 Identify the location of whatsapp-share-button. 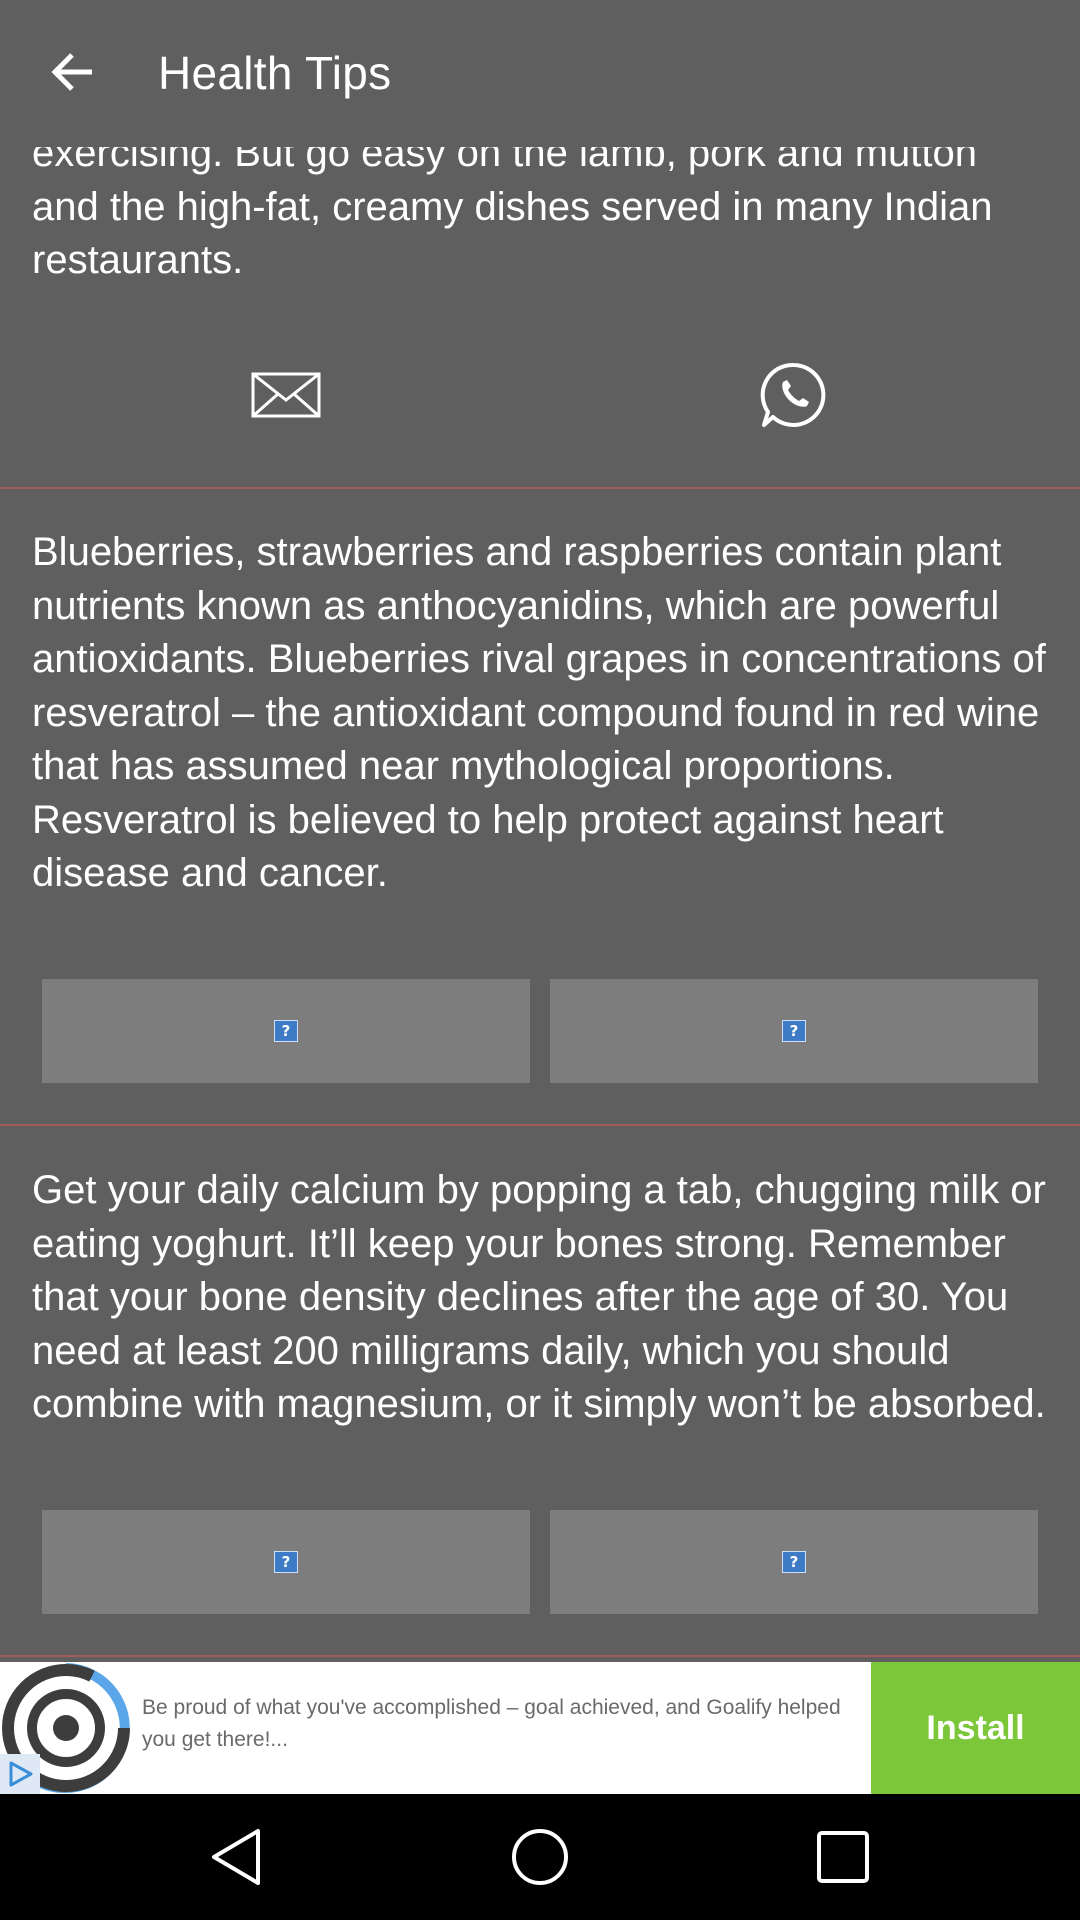
(794, 395).